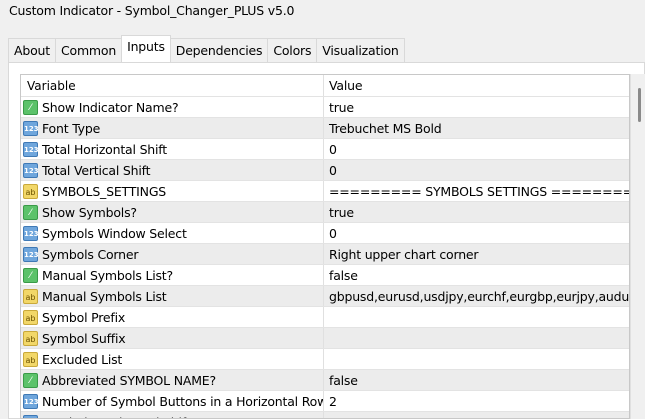 Image resolution: width=645 pixels, height=419 pixels. I want to click on table-row: 123 Font Type Trebuchet MS Bold, so click(325, 128).